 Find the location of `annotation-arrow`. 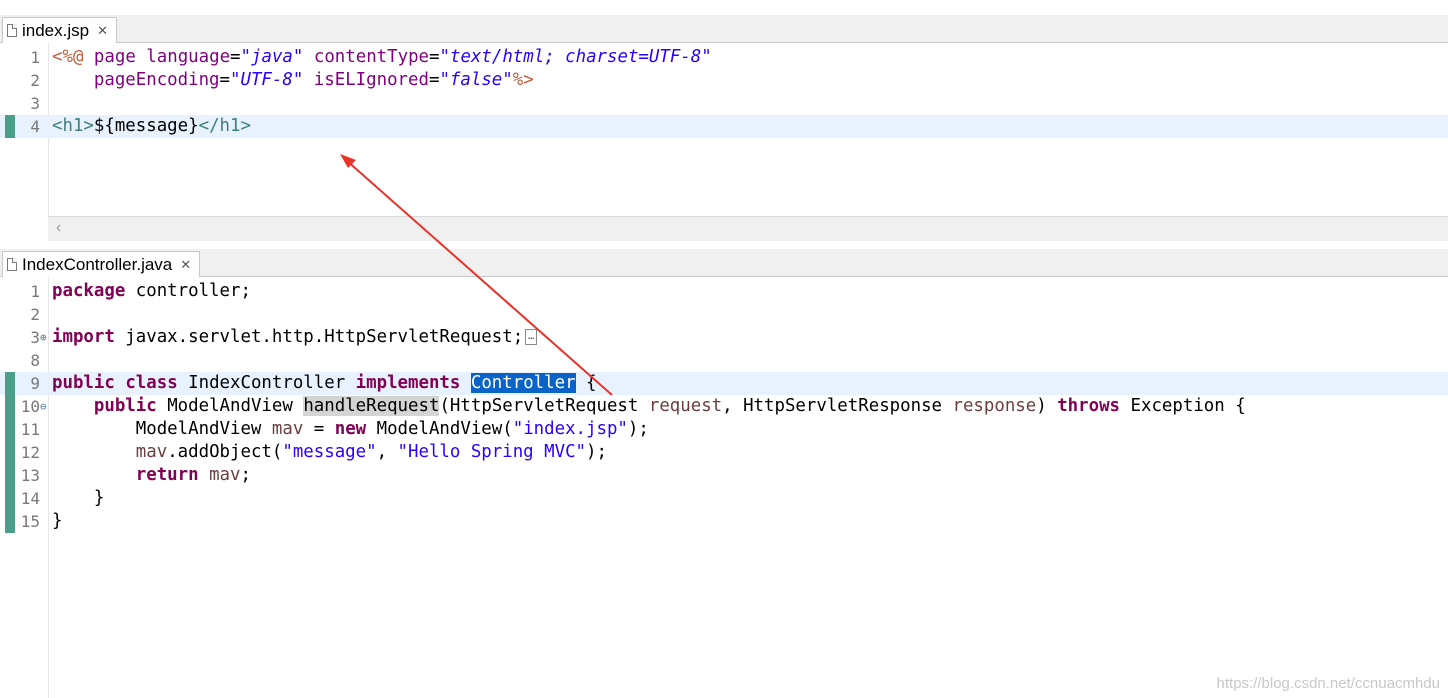

annotation-arrow is located at coordinates (476, 275).